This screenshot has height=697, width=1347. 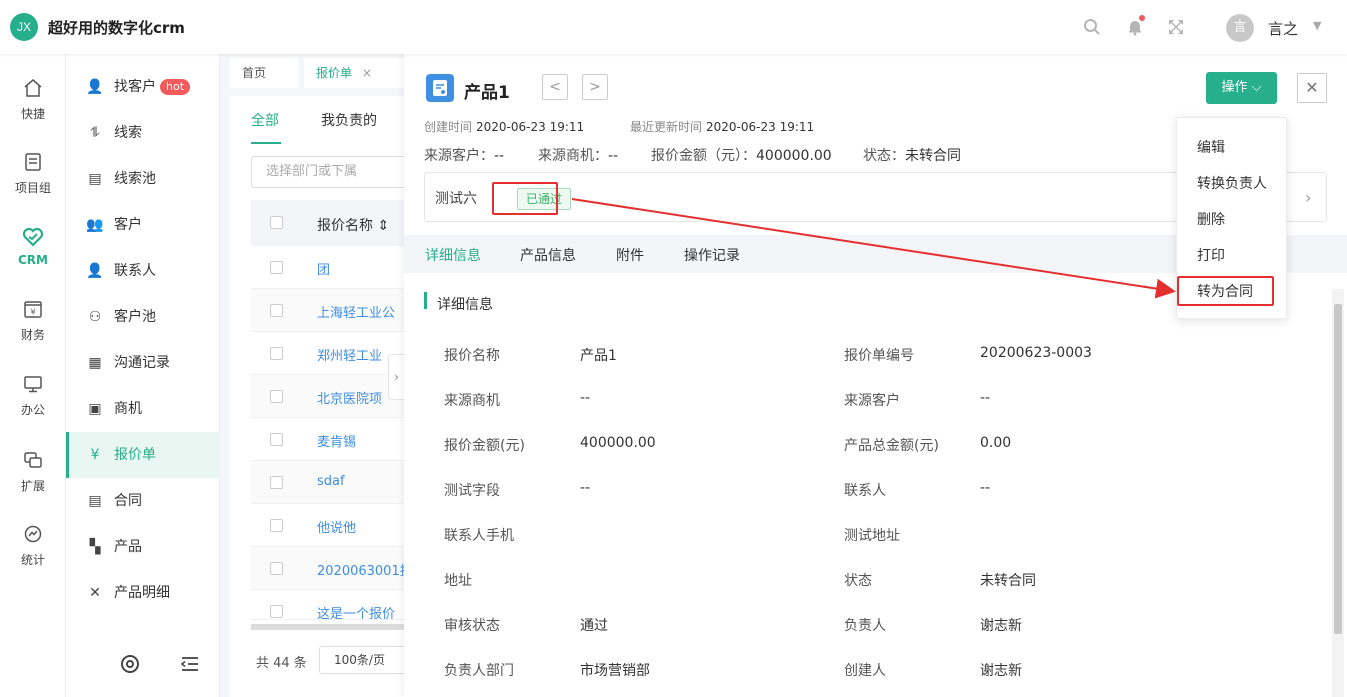 What do you see at coordinates (1240, 28) in the screenshot?
I see `user-avatar: 言` at bounding box center [1240, 28].